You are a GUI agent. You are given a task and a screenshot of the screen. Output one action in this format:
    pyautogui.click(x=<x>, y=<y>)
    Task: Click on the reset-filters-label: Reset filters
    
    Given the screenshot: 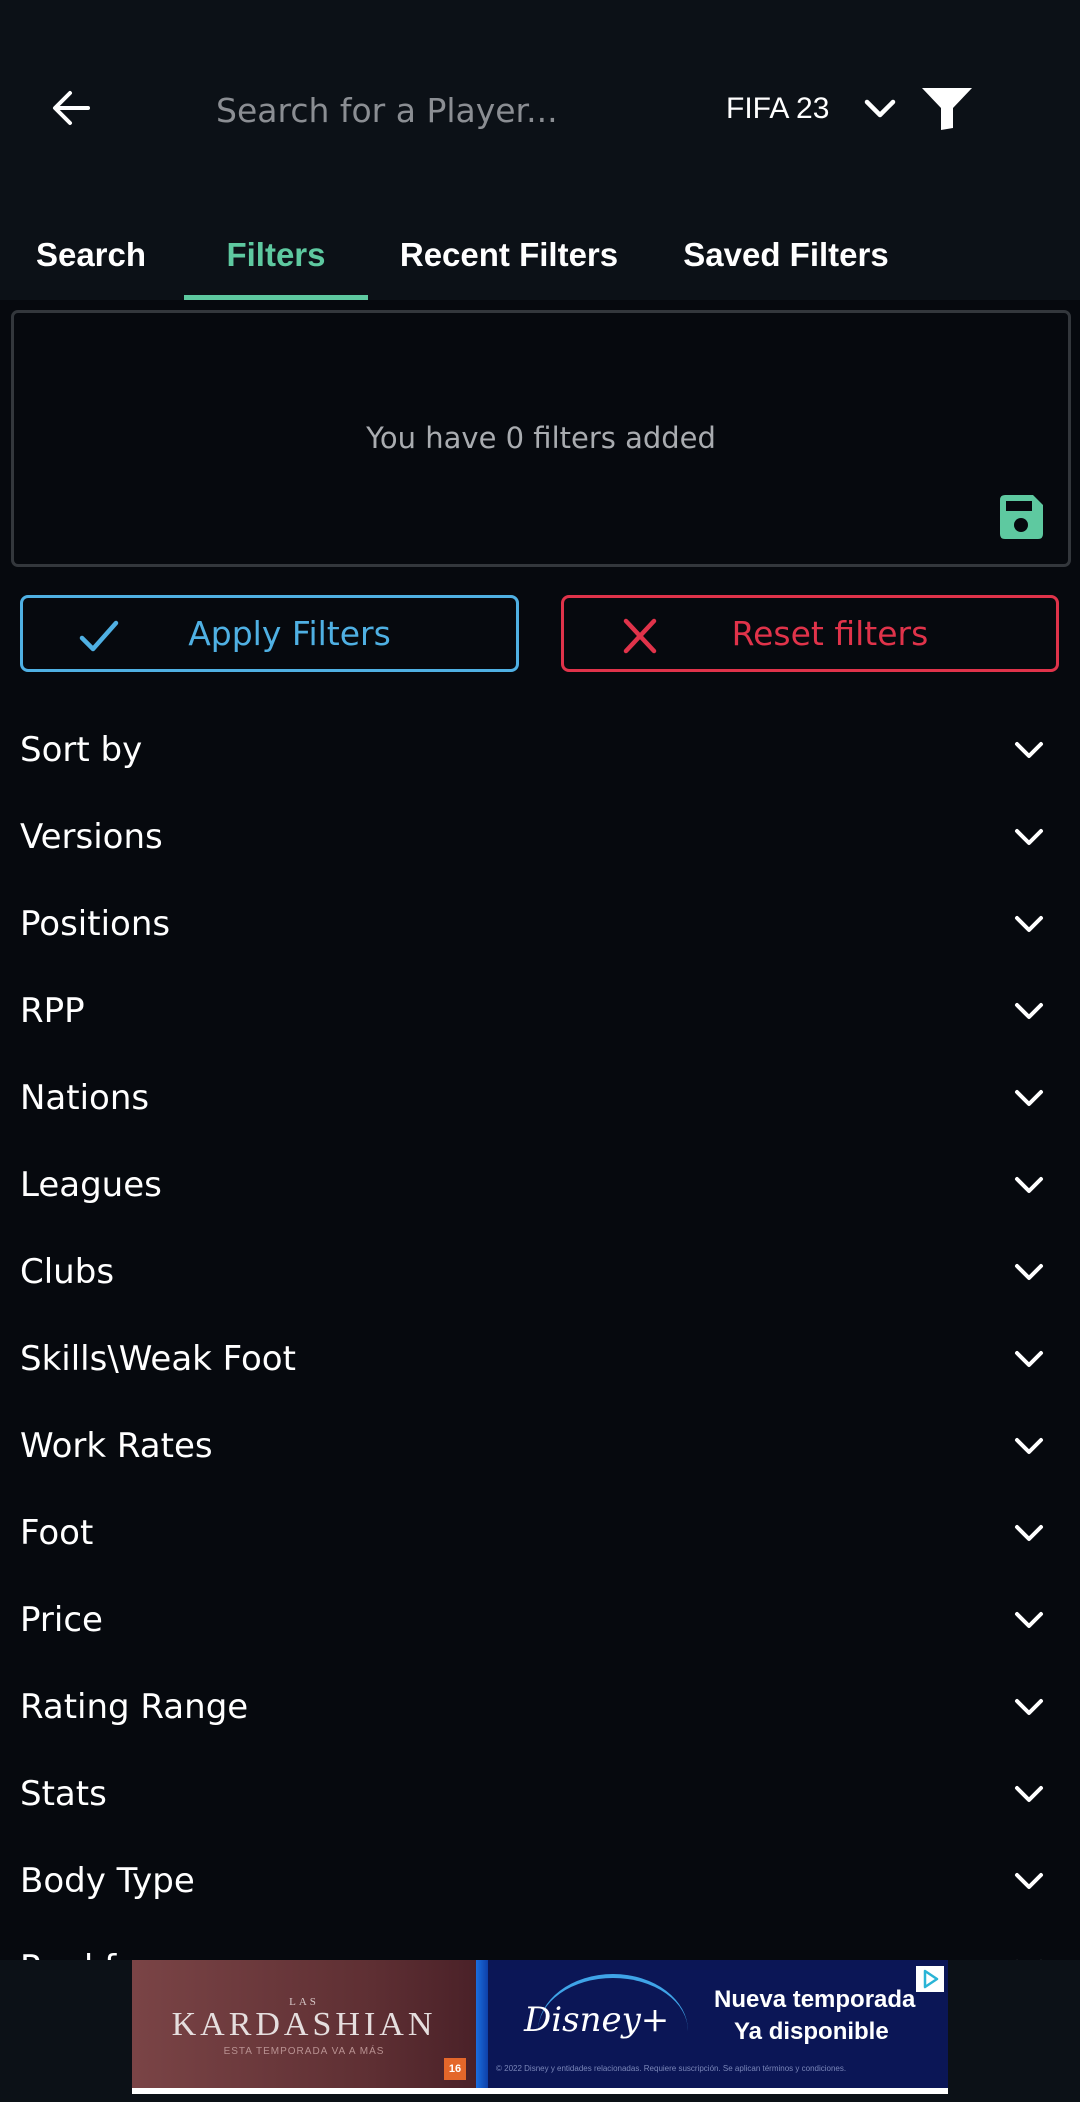 What is the action you would take?
    pyautogui.click(x=830, y=633)
    